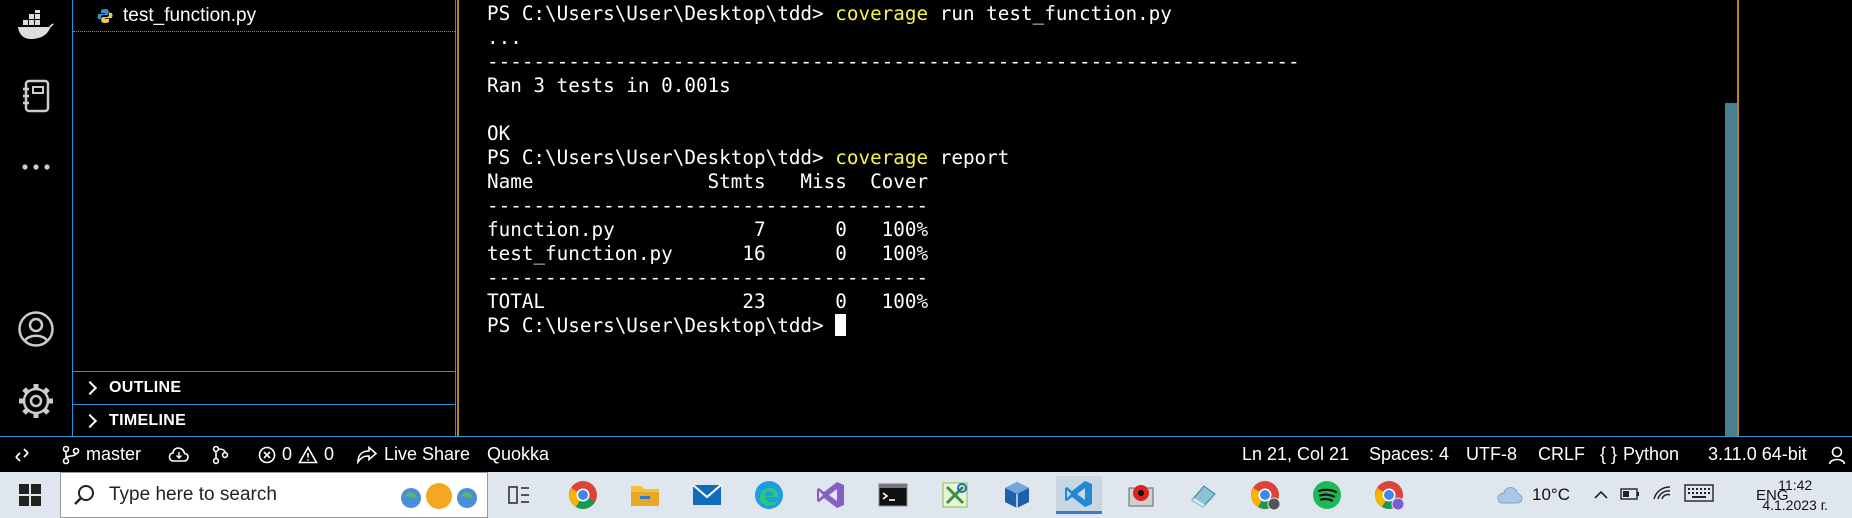 This screenshot has height=518, width=1852. I want to click on end-of-line: CRLF, so click(1561, 454).